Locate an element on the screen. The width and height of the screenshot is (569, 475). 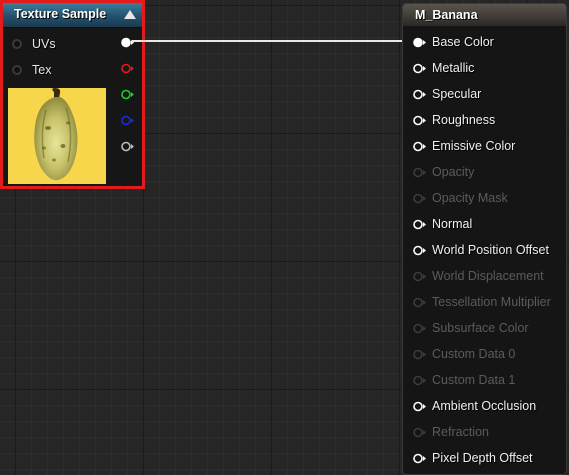
material-input-world-position-offset: World Position Offset is located at coordinates (481, 250).